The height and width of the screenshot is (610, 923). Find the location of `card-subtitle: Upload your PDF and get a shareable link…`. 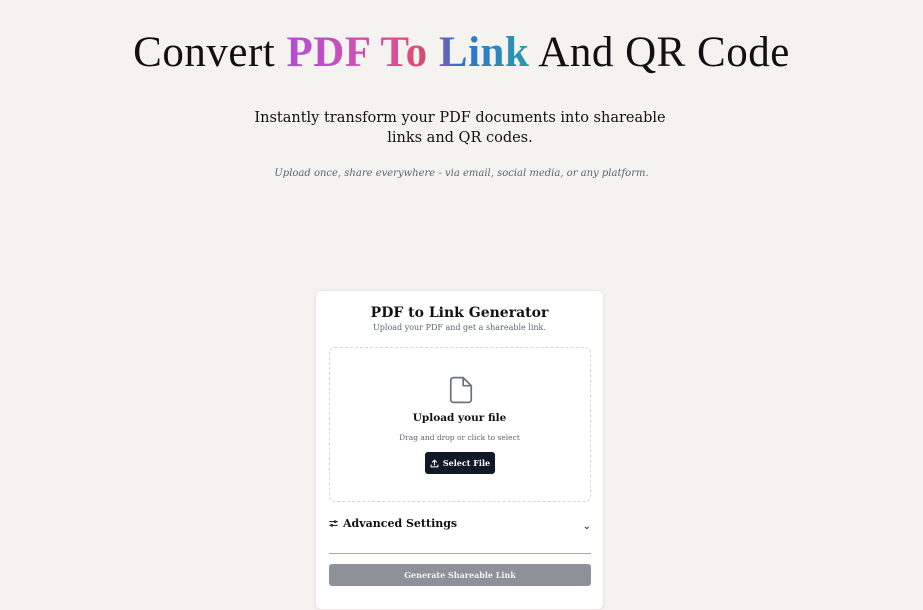

card-subtitle: Upload your PDF and get a shareable link… is located at coordinates (459, 327).